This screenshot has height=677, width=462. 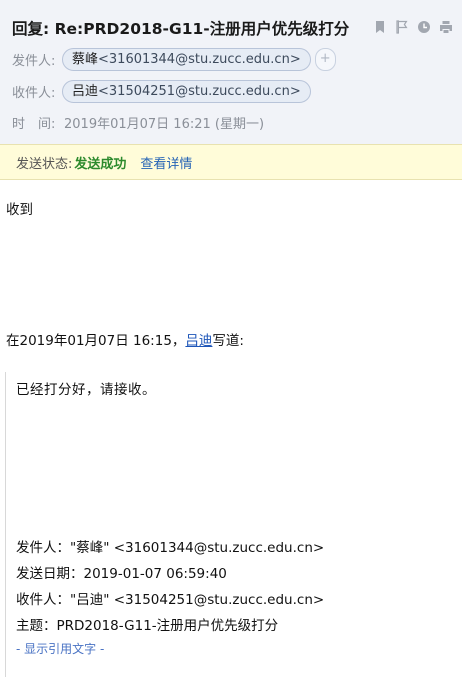 I want to click on time-row: 时 间: 2019年01月07日 16:21 (星期一), so click(x=138, y=122).